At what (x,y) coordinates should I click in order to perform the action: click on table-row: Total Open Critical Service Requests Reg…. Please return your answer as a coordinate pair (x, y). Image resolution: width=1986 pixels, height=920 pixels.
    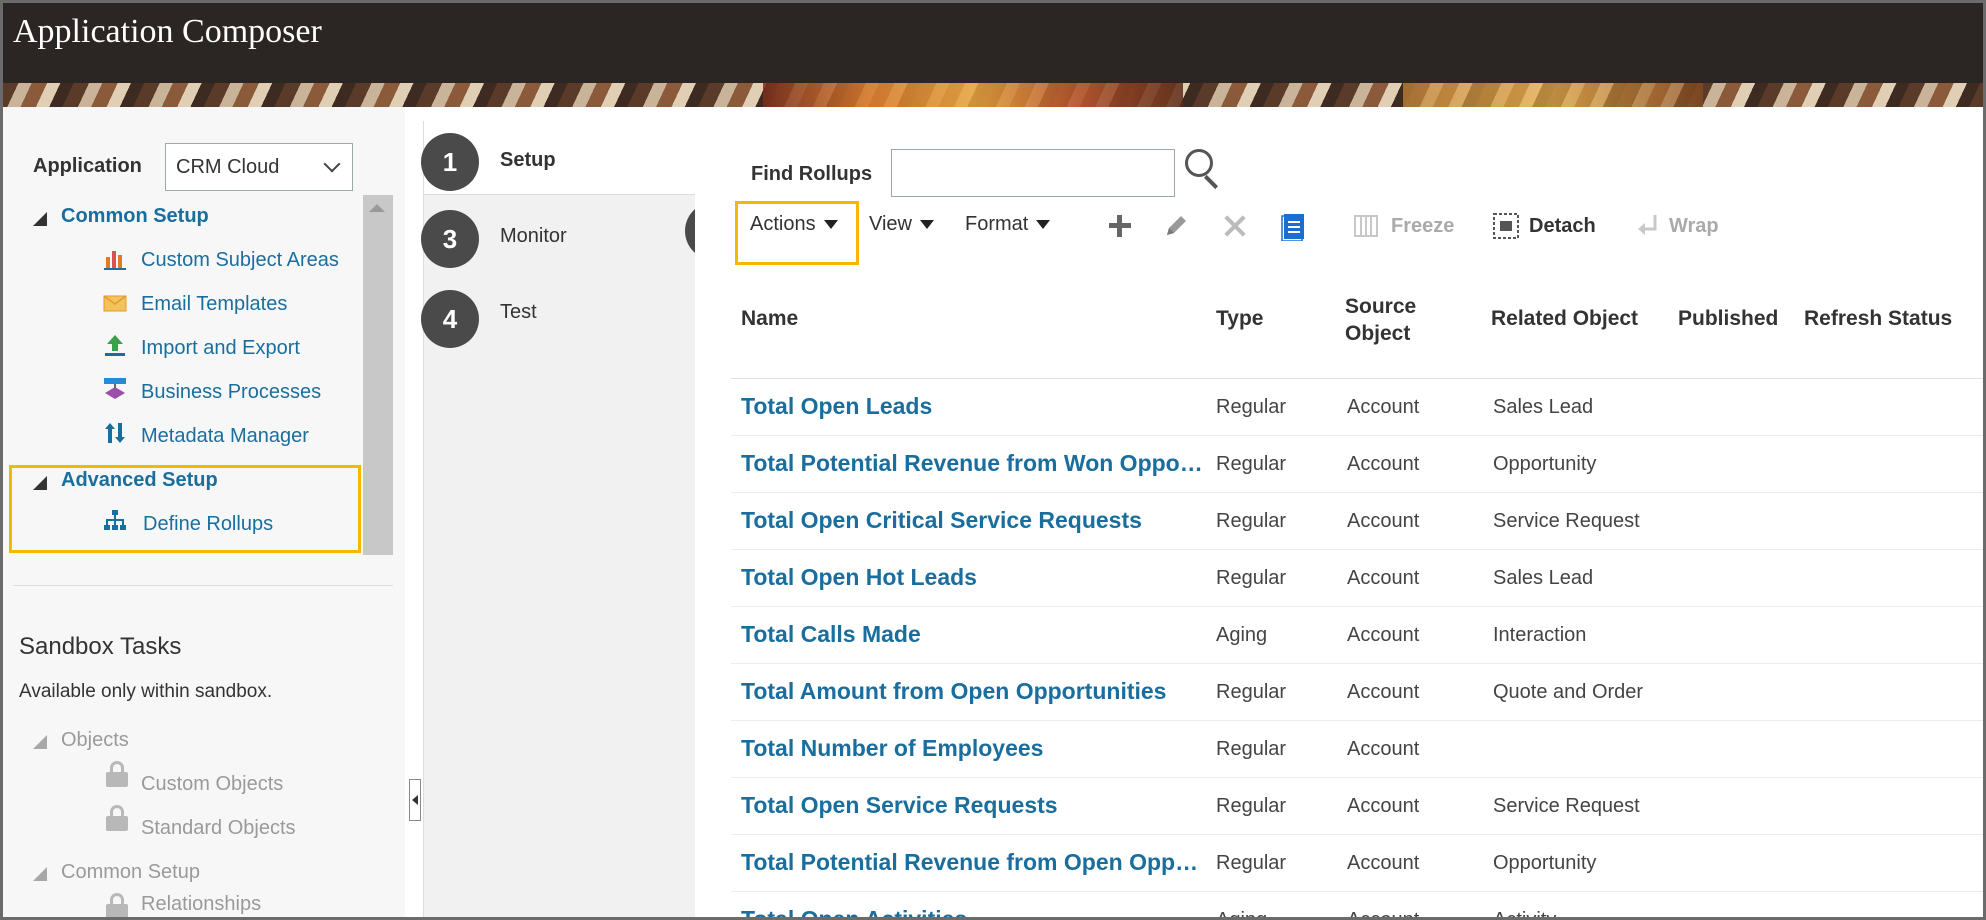
    Looking at the image, I should click on (1357, 521).